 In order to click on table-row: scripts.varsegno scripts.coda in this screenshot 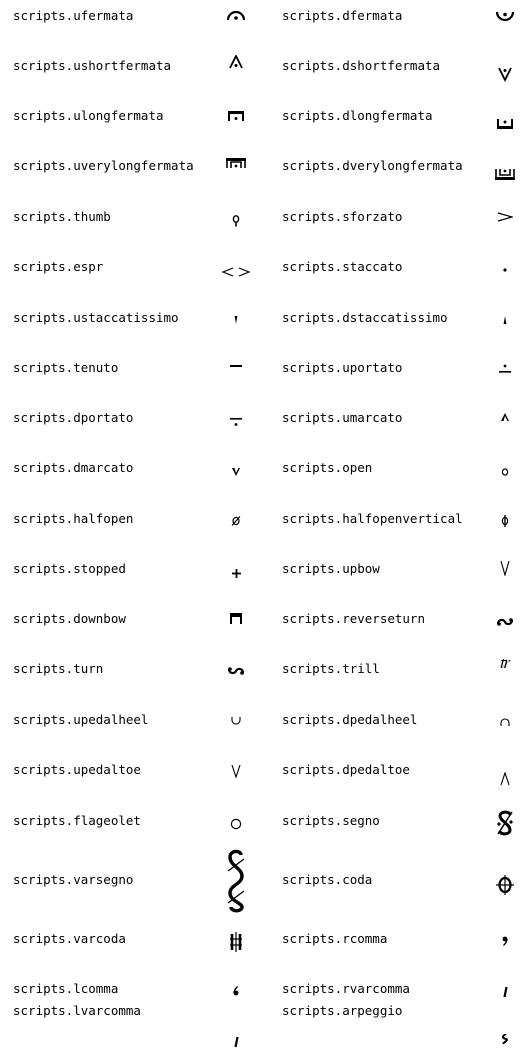, I will do `click(262, 885)`.